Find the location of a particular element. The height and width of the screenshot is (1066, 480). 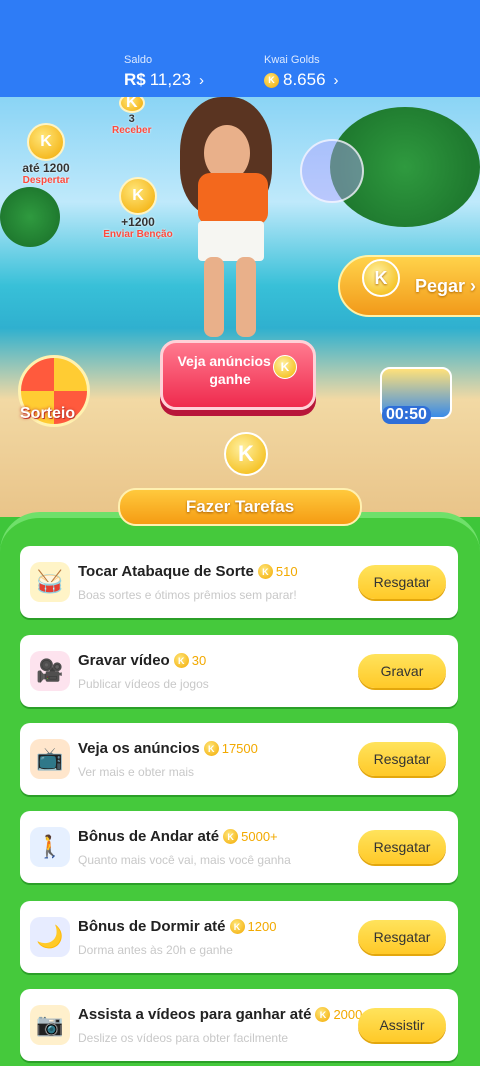

task-title-line: Bônus de Andar até K 5000+ is located at coordinates (178, 836).